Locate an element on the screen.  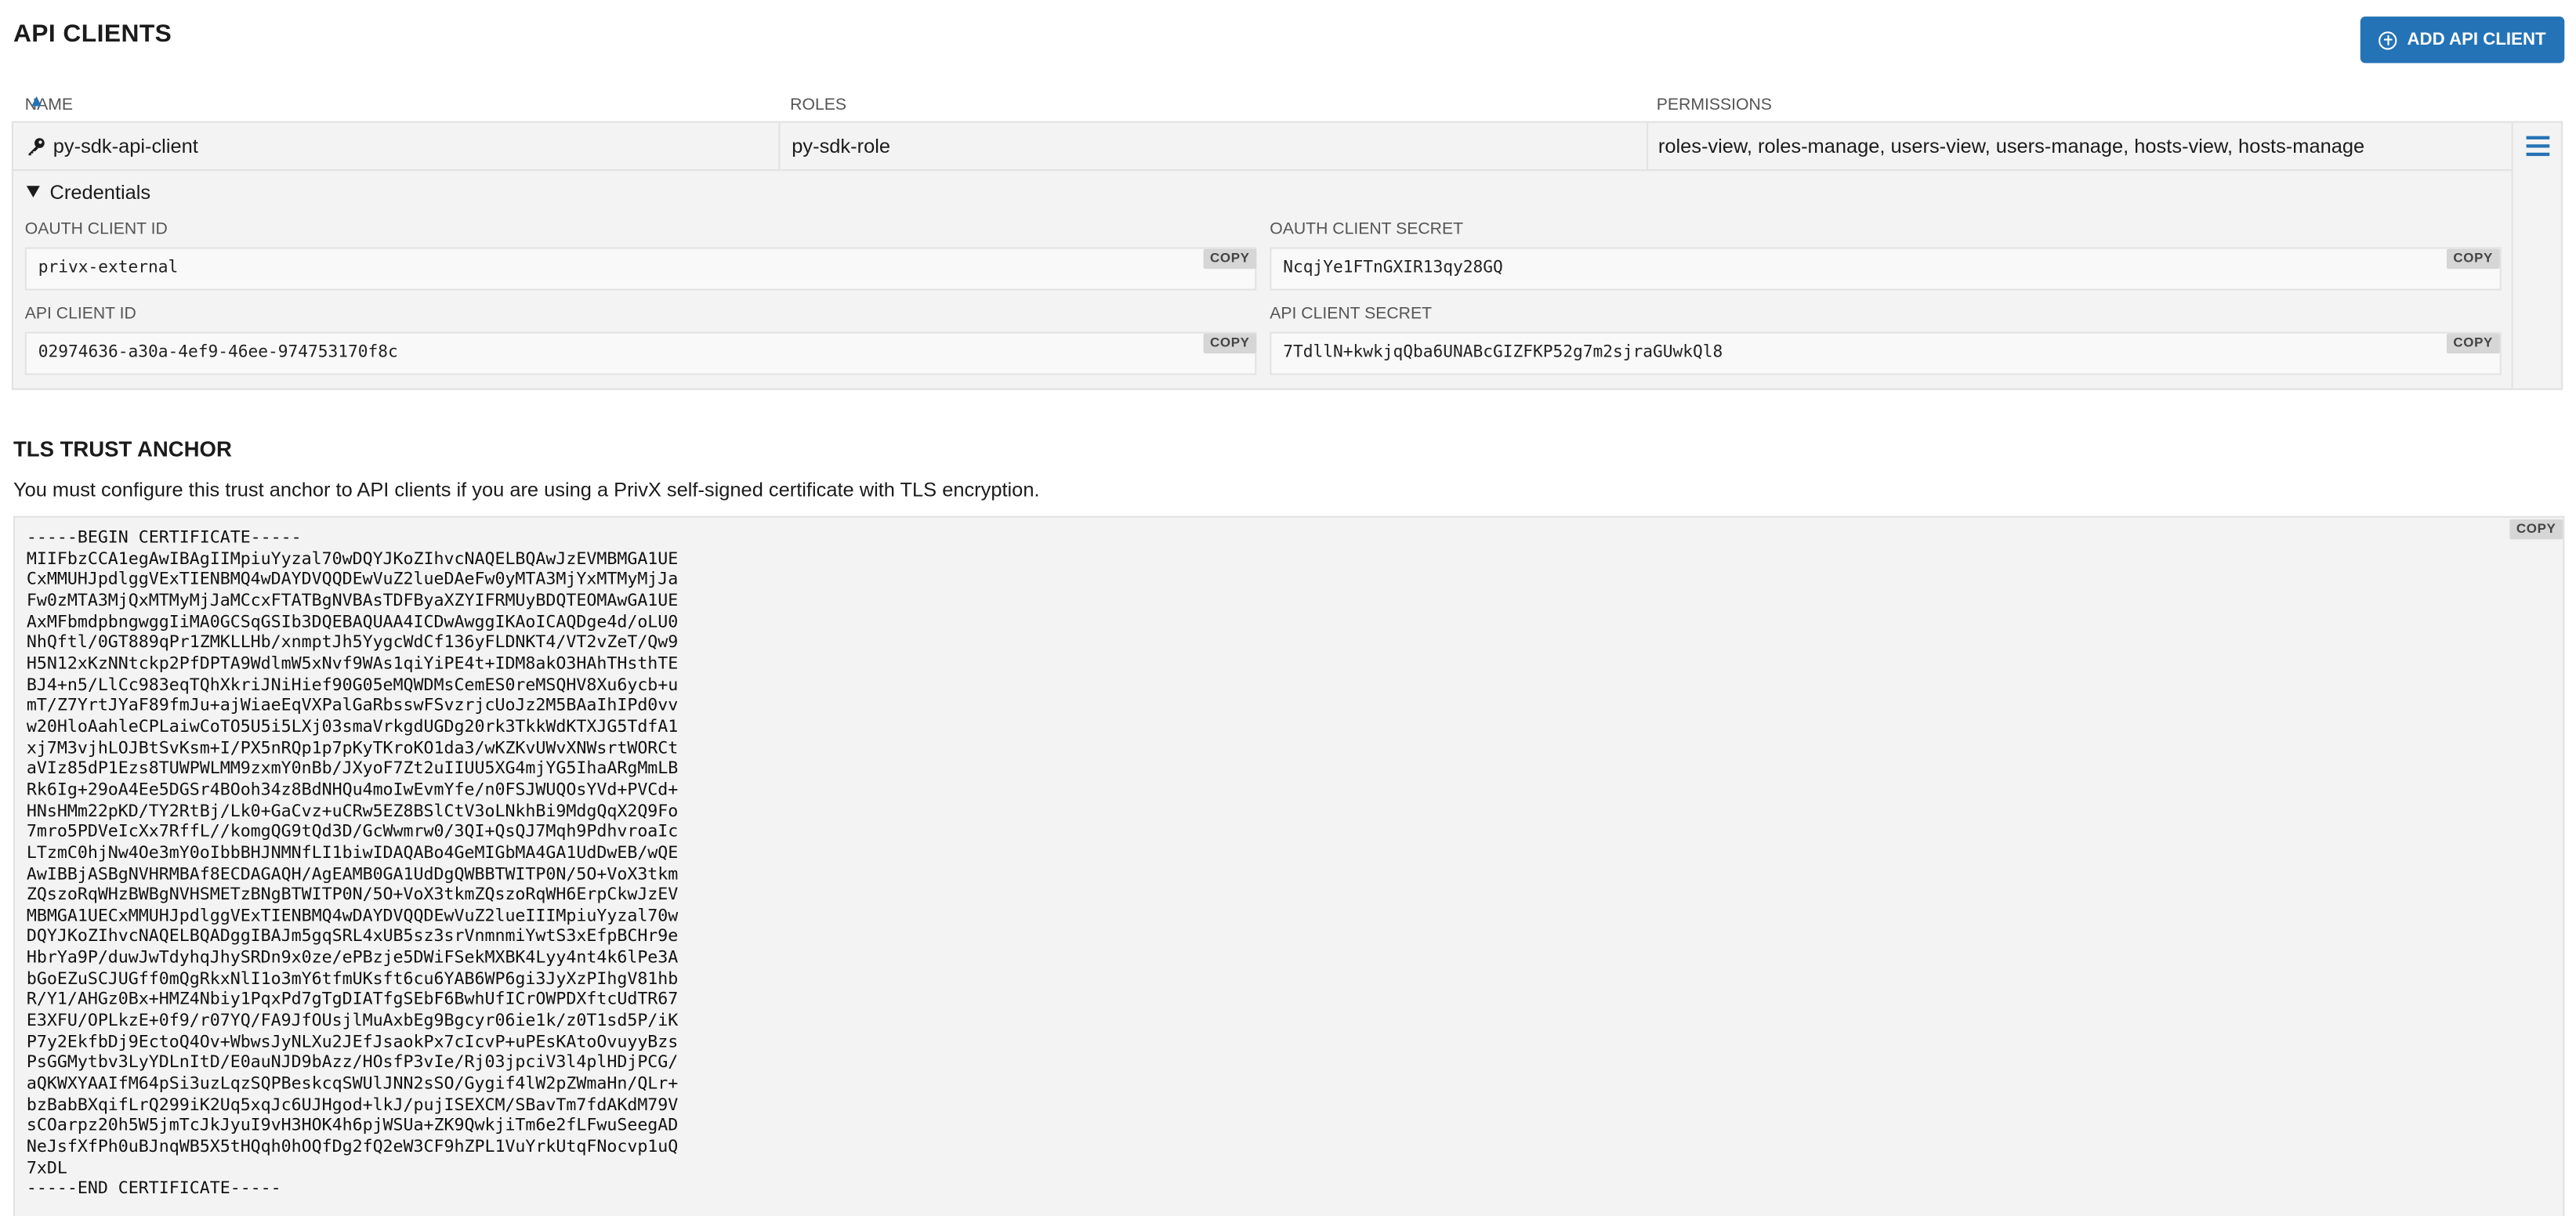
column-header-roles: ROLES is located at coordinates (818, 105).